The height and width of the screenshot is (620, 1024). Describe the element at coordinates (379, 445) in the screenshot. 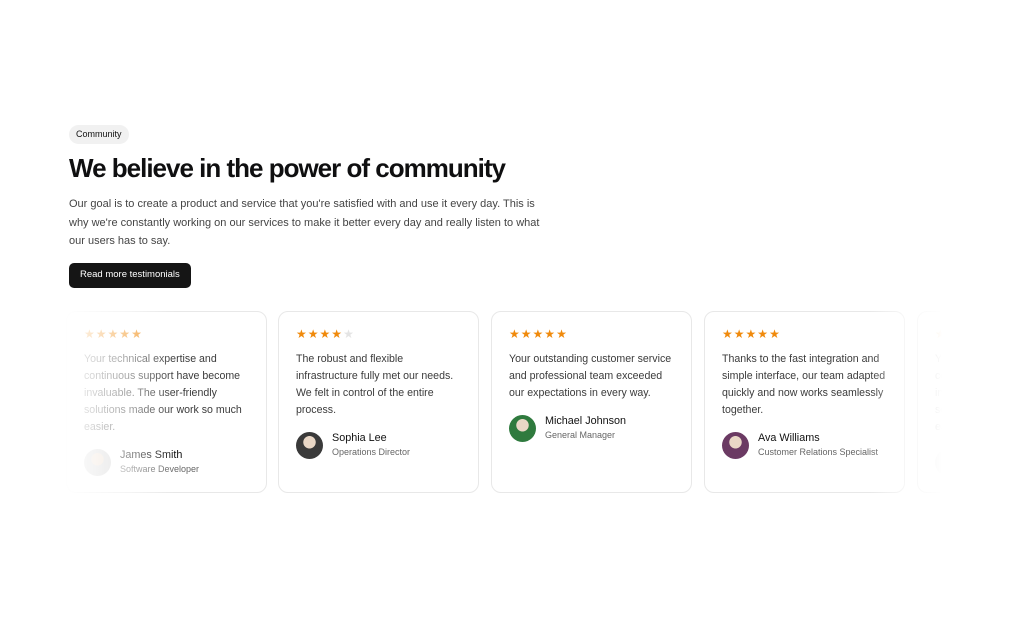

I see `testimonial-author: Sophia Lee Operations Director` at that location.